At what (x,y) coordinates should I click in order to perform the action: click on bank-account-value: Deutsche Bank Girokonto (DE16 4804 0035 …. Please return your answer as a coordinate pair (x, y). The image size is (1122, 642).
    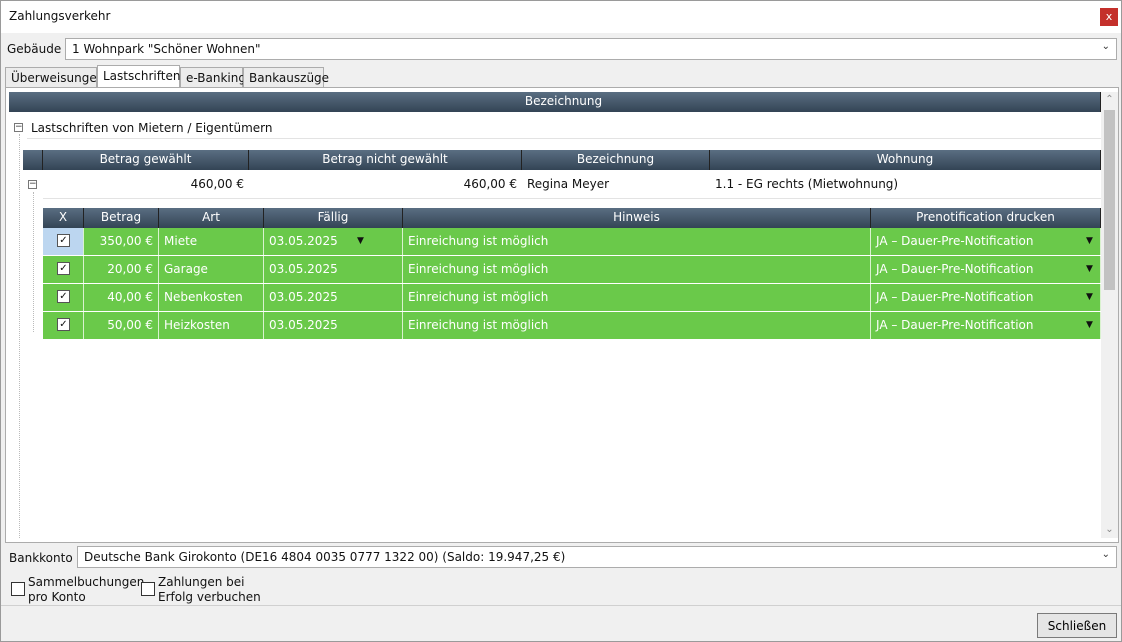
    Looking at the image, I should click on (325, 557).